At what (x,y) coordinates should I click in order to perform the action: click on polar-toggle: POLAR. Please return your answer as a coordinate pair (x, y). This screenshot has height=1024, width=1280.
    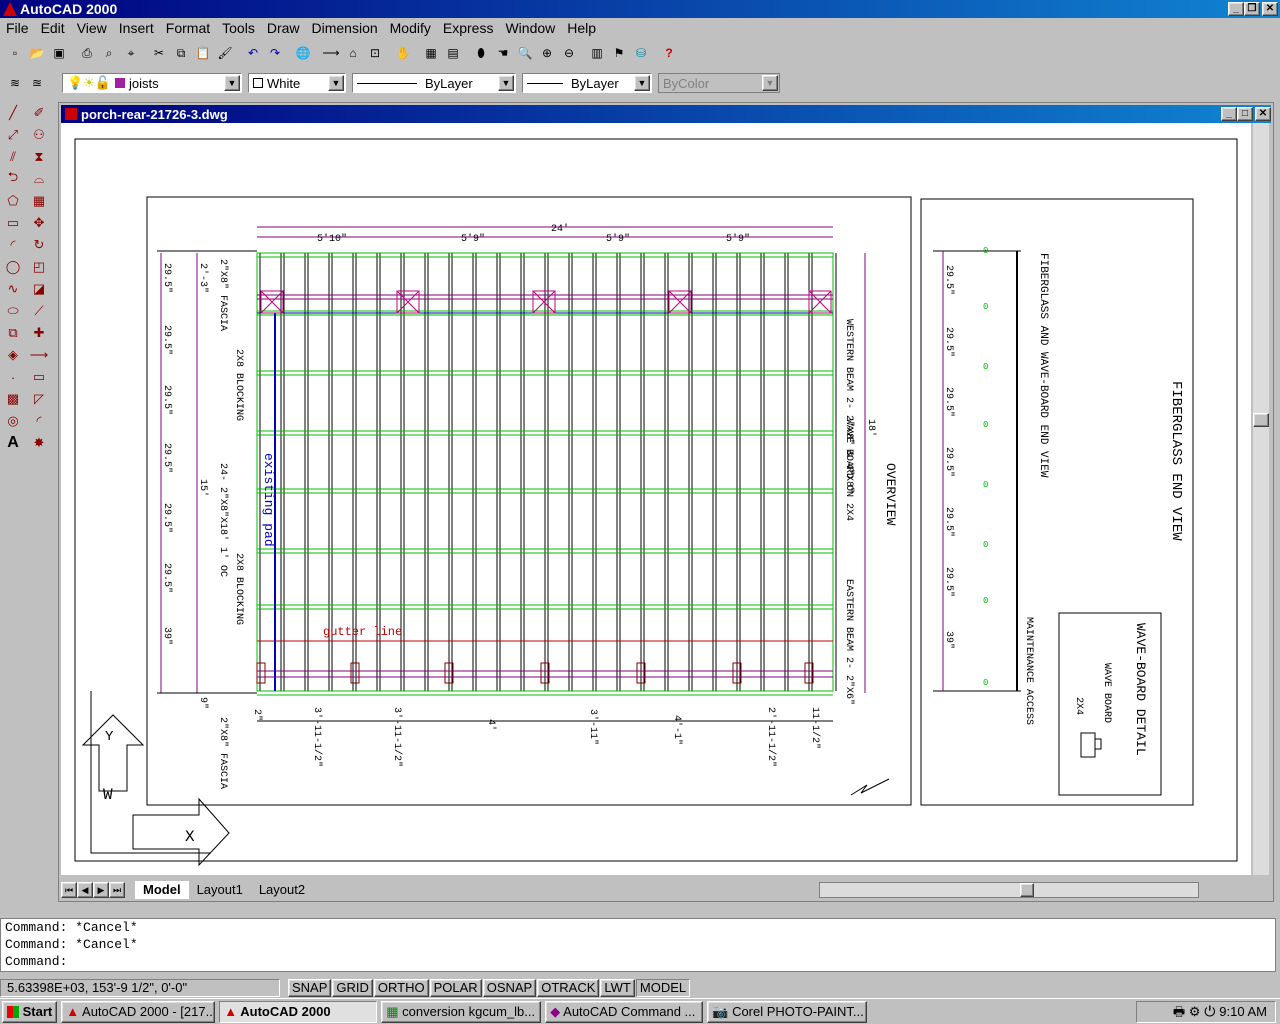
    Looking at the image, I should click on (455, 988).